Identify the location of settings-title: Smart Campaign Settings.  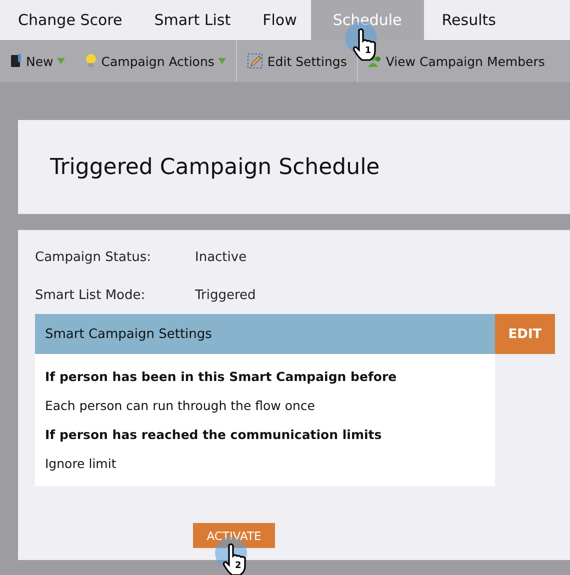
(128, 334).